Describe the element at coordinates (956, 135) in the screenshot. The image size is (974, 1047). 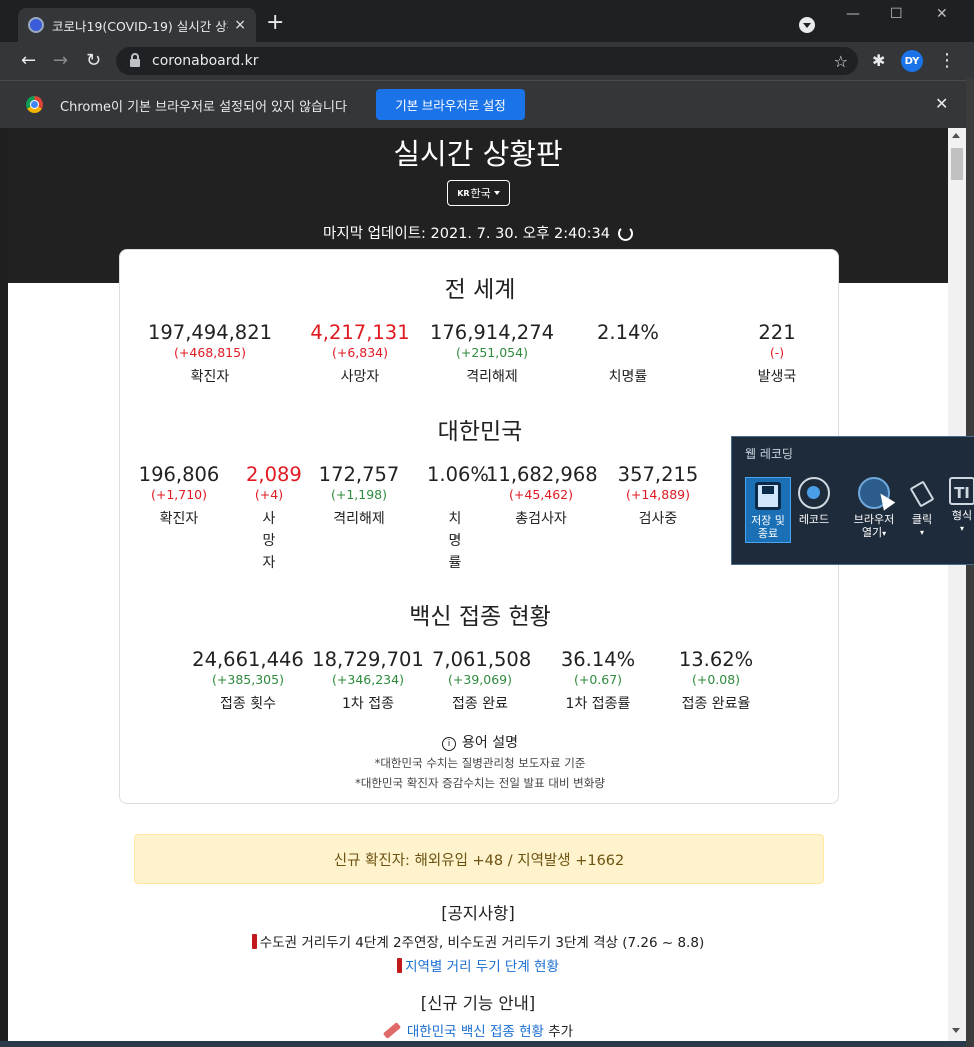
I see `scroll-up-arrow-icon` at that location.